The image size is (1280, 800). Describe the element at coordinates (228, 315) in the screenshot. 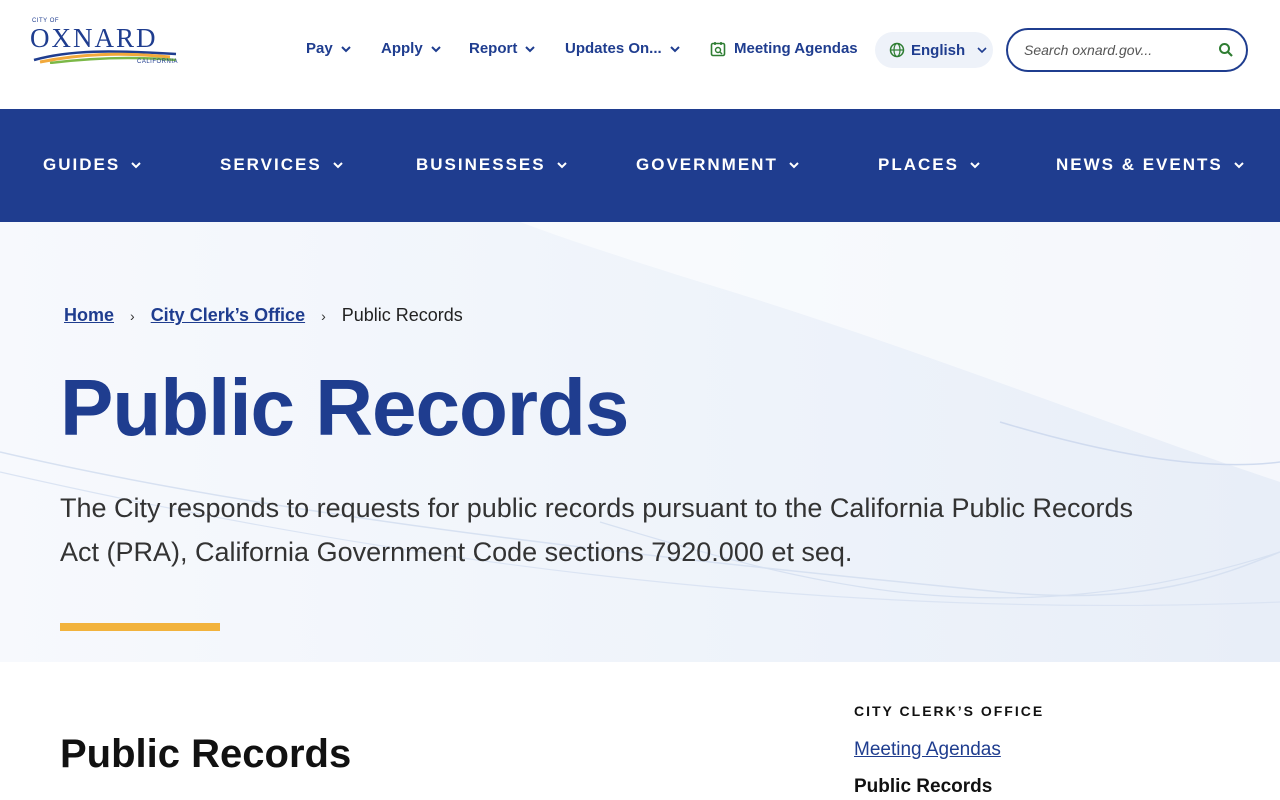

I see `breadcrumb-city-clerk: City Clerk’s Office` at that location.